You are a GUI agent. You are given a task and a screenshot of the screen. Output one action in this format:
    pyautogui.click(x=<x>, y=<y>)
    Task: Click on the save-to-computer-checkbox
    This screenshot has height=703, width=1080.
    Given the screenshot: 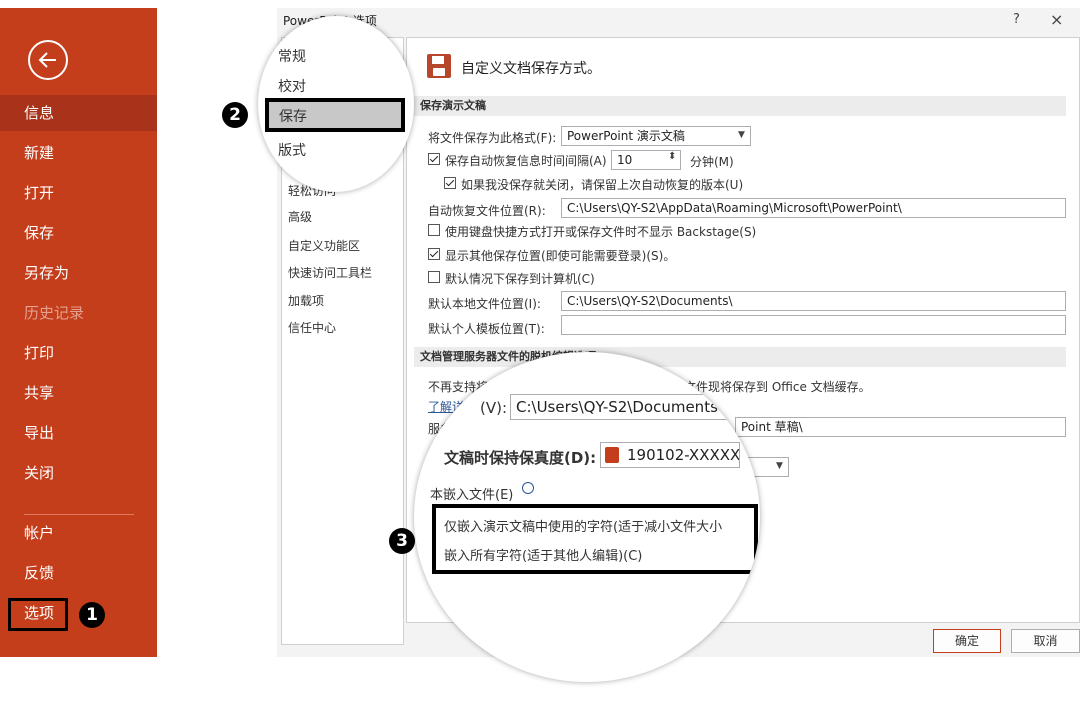 What is the action you would take?
    pyautogui.click(x=434, y=277)
    